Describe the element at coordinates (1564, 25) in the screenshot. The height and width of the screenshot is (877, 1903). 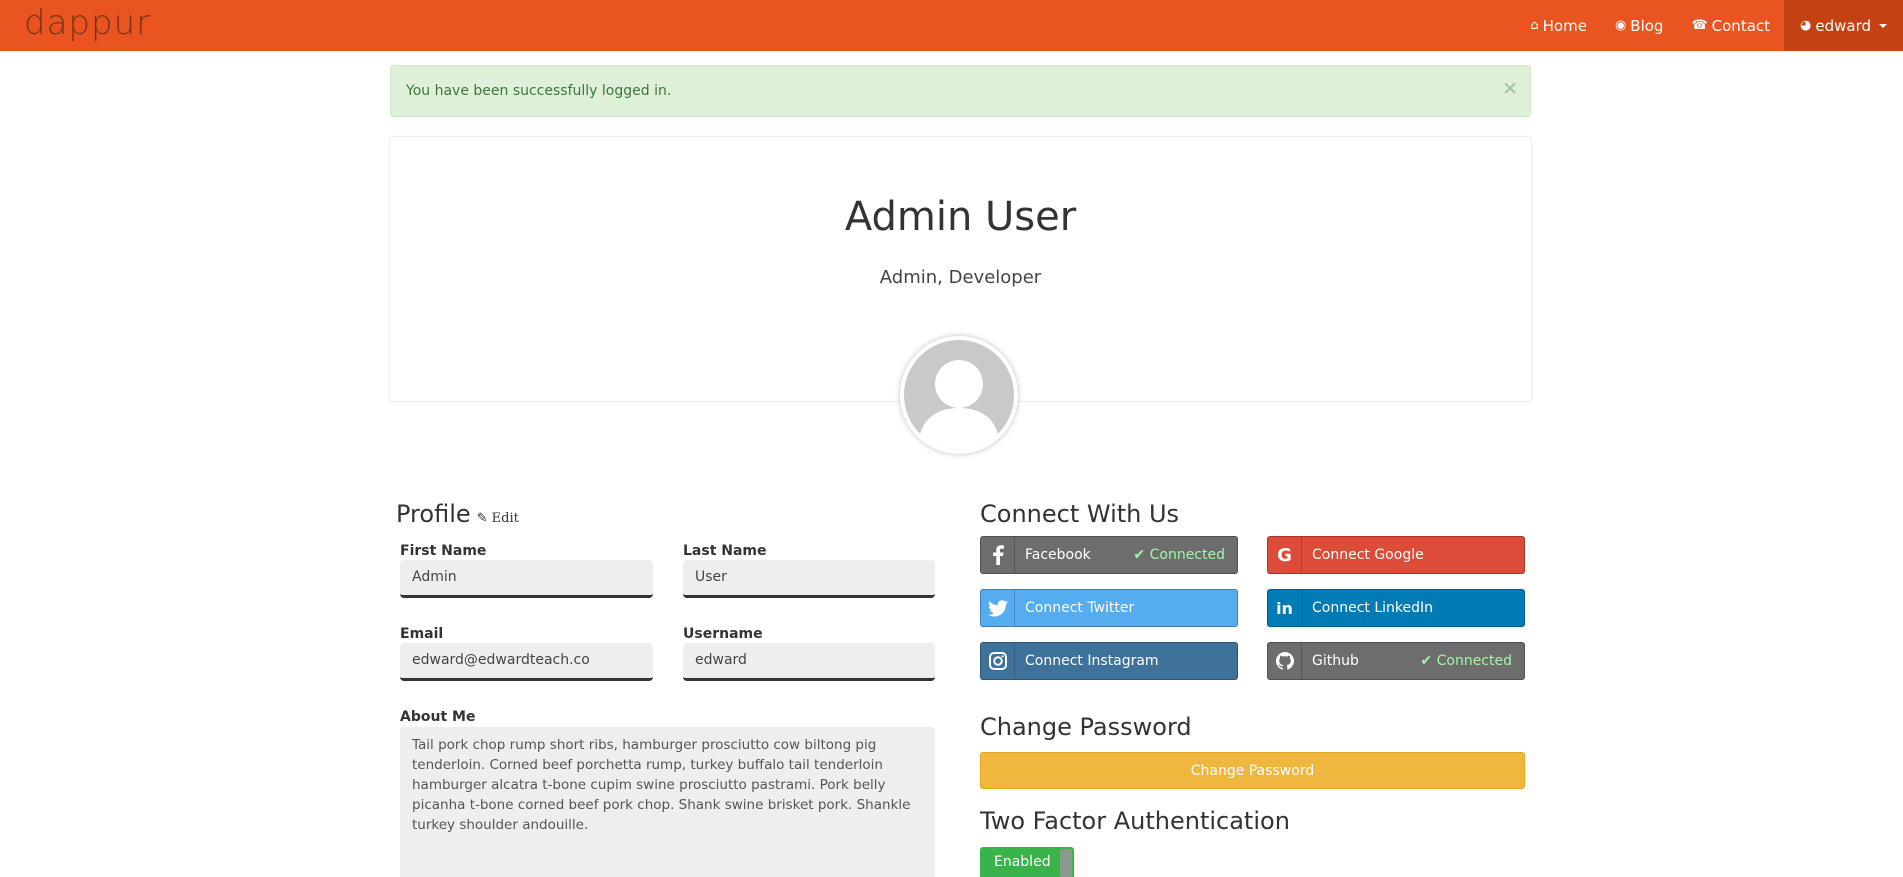
I see `nav-item-label: Home` at that location.